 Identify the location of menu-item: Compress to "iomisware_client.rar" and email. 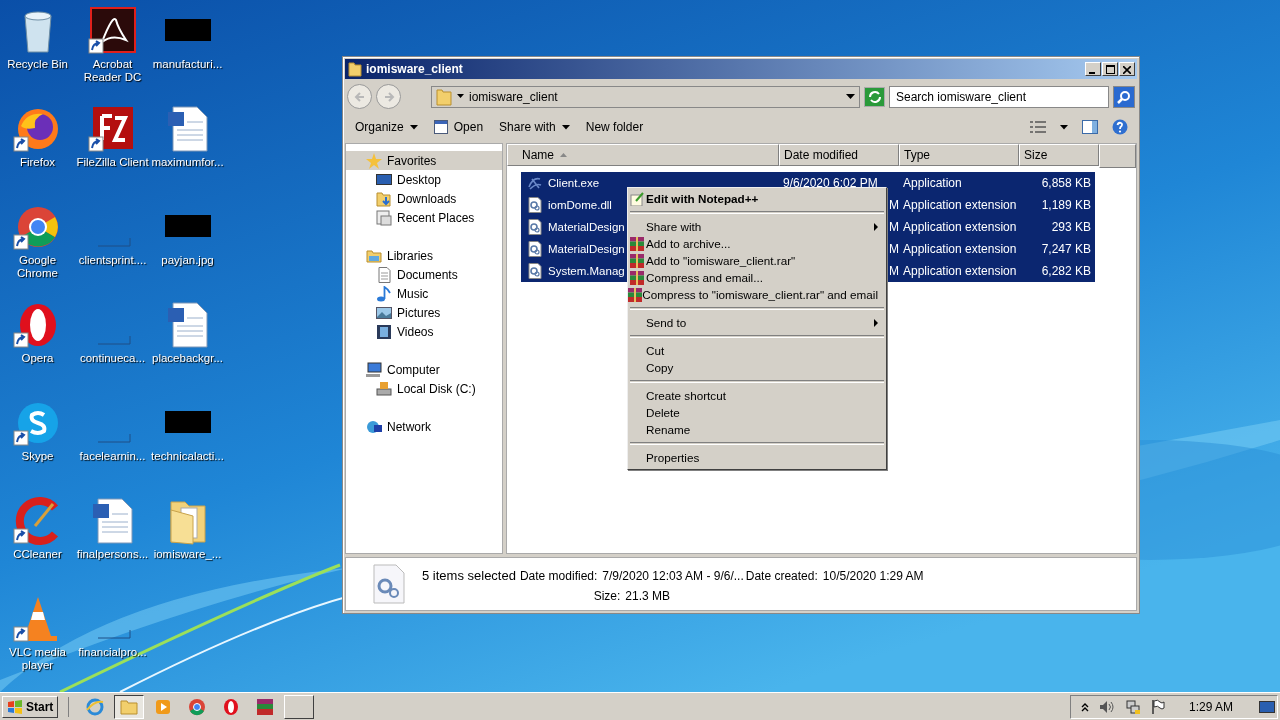
(757, 294).